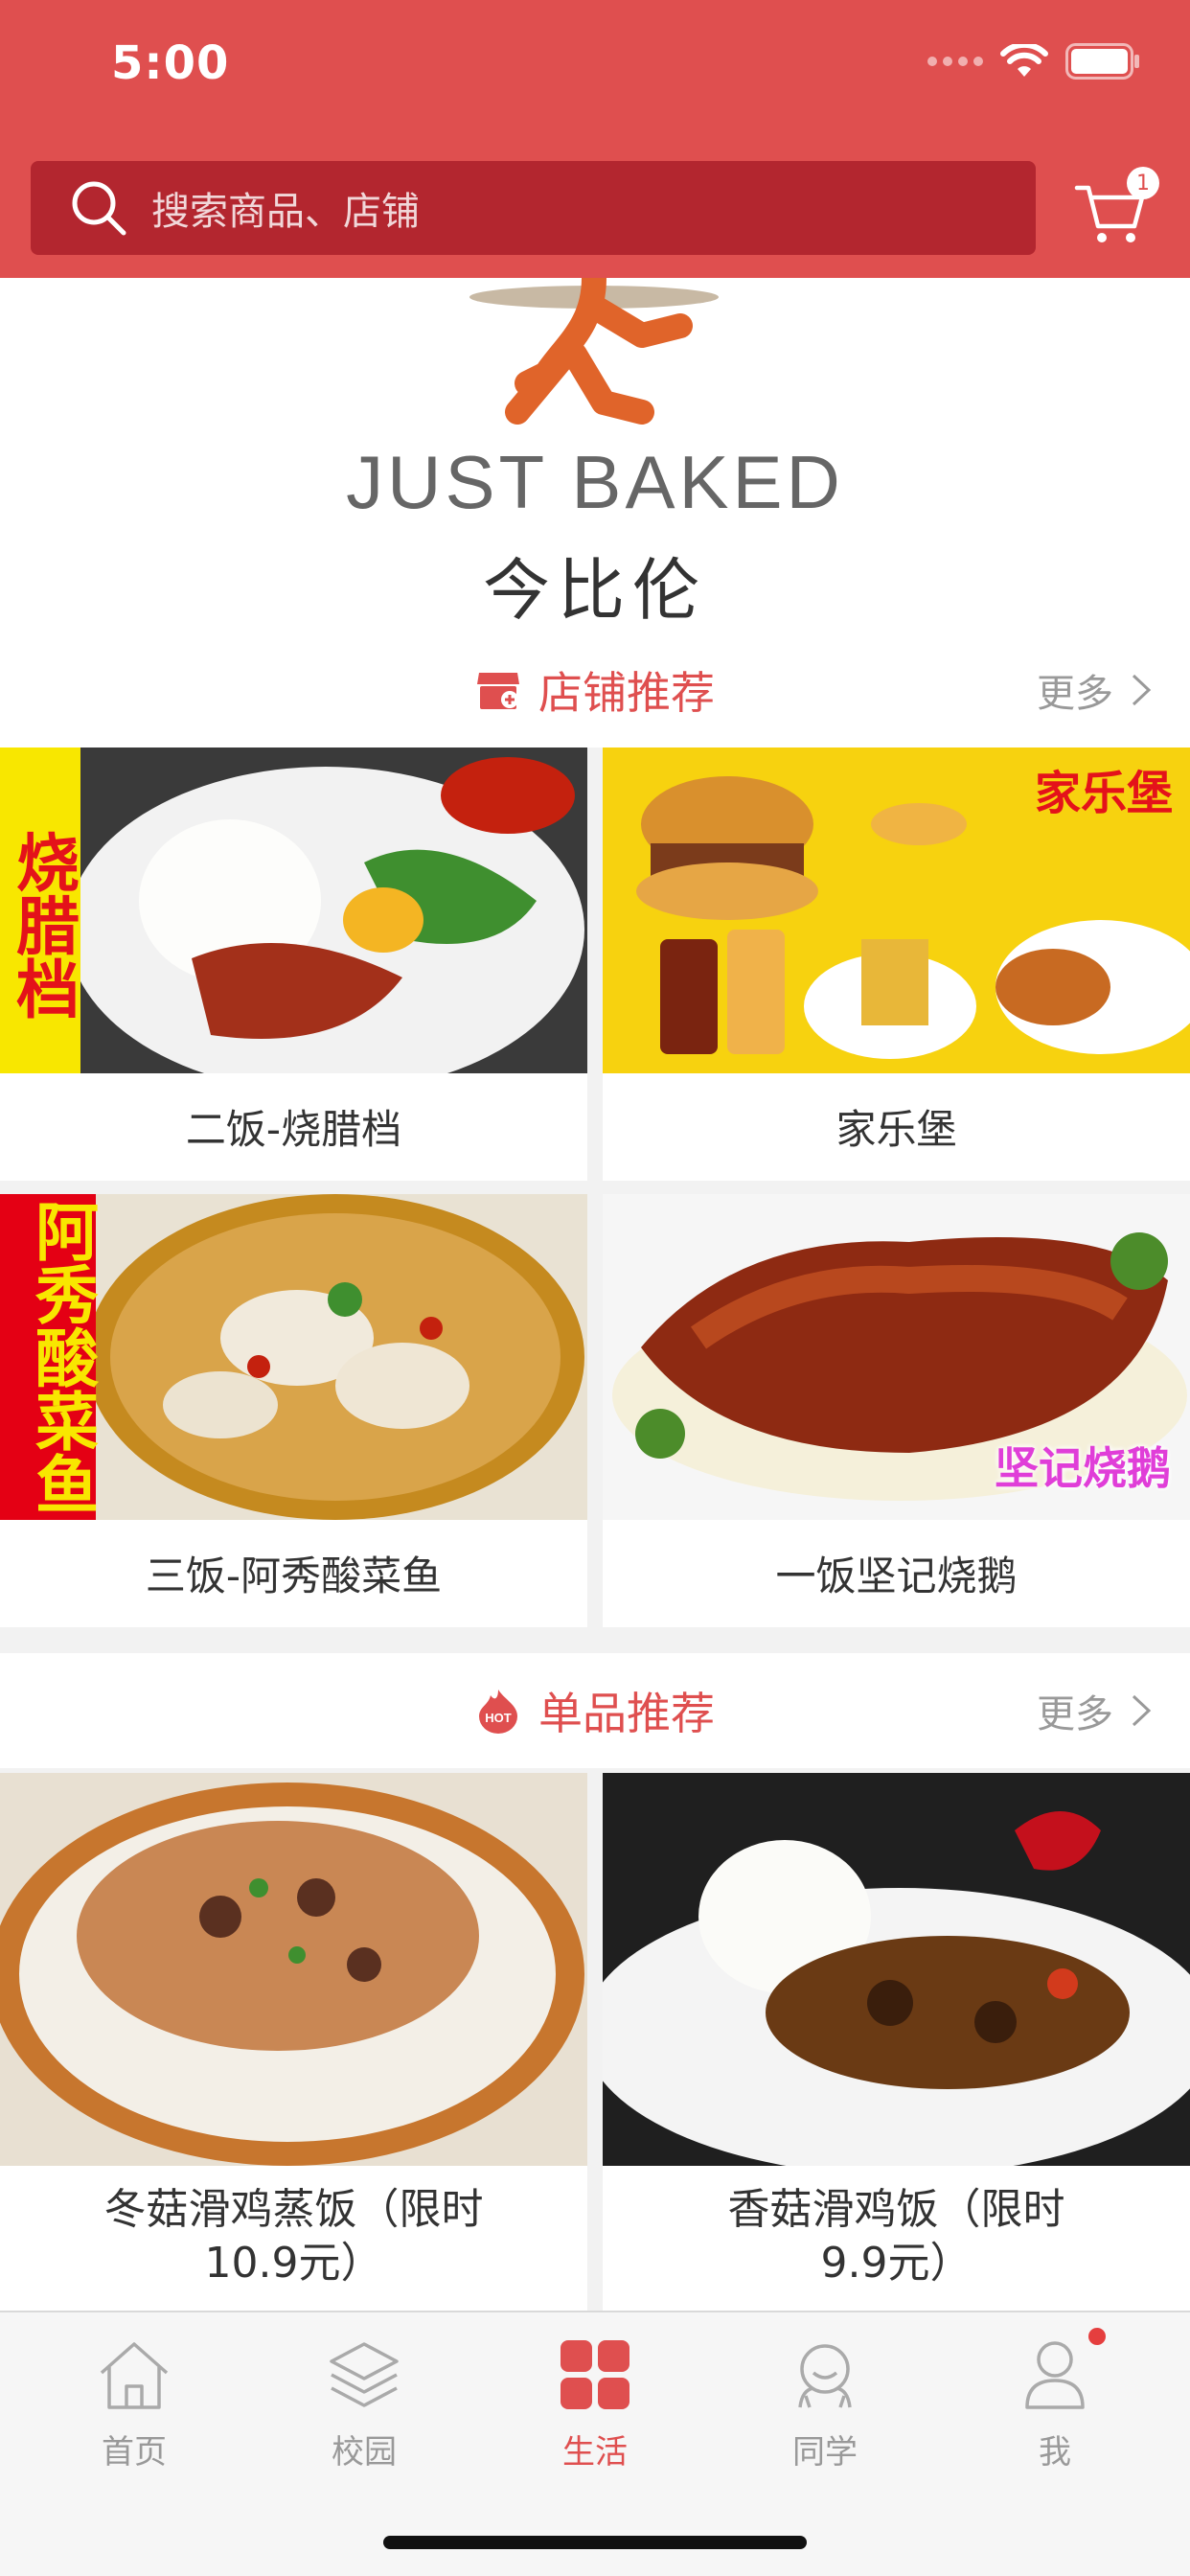  I want to click on classmate-icon, so click(825, 2375).